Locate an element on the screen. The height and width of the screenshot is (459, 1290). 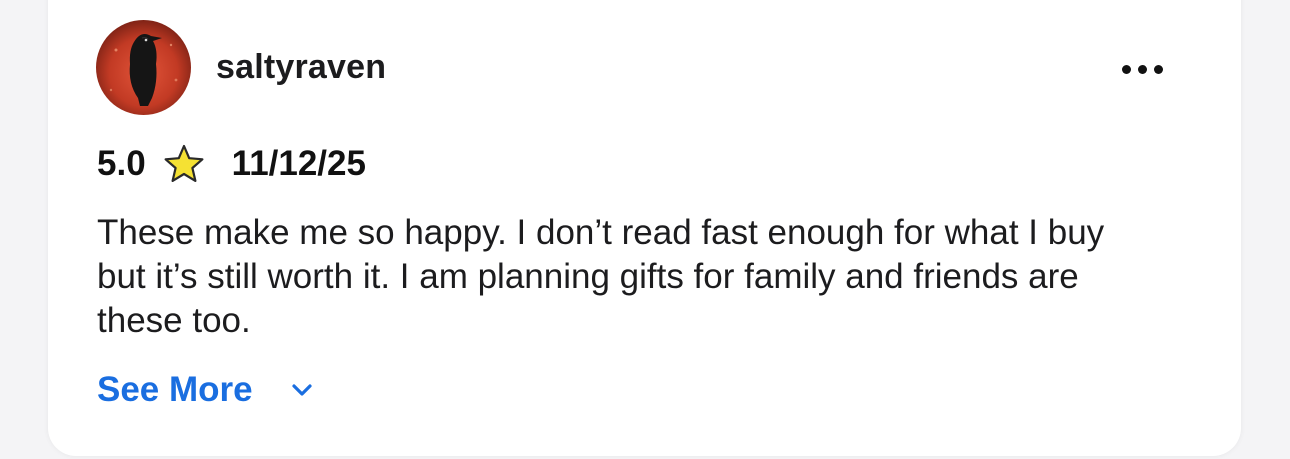
avatar is located at coordinates (143, 67).